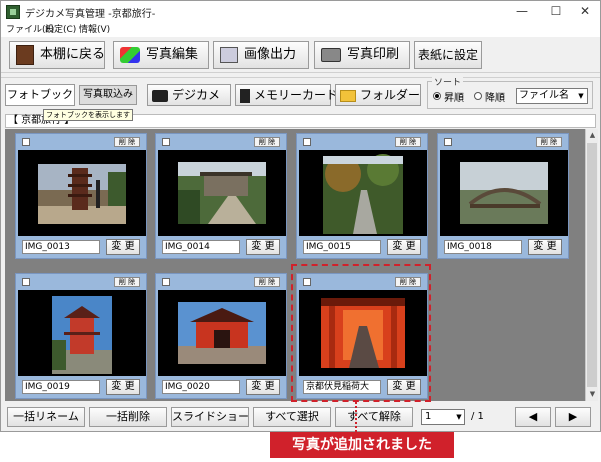 This screenshot has height=462, width=601. I want to click on temple-gate-photo, so click(222, 193).